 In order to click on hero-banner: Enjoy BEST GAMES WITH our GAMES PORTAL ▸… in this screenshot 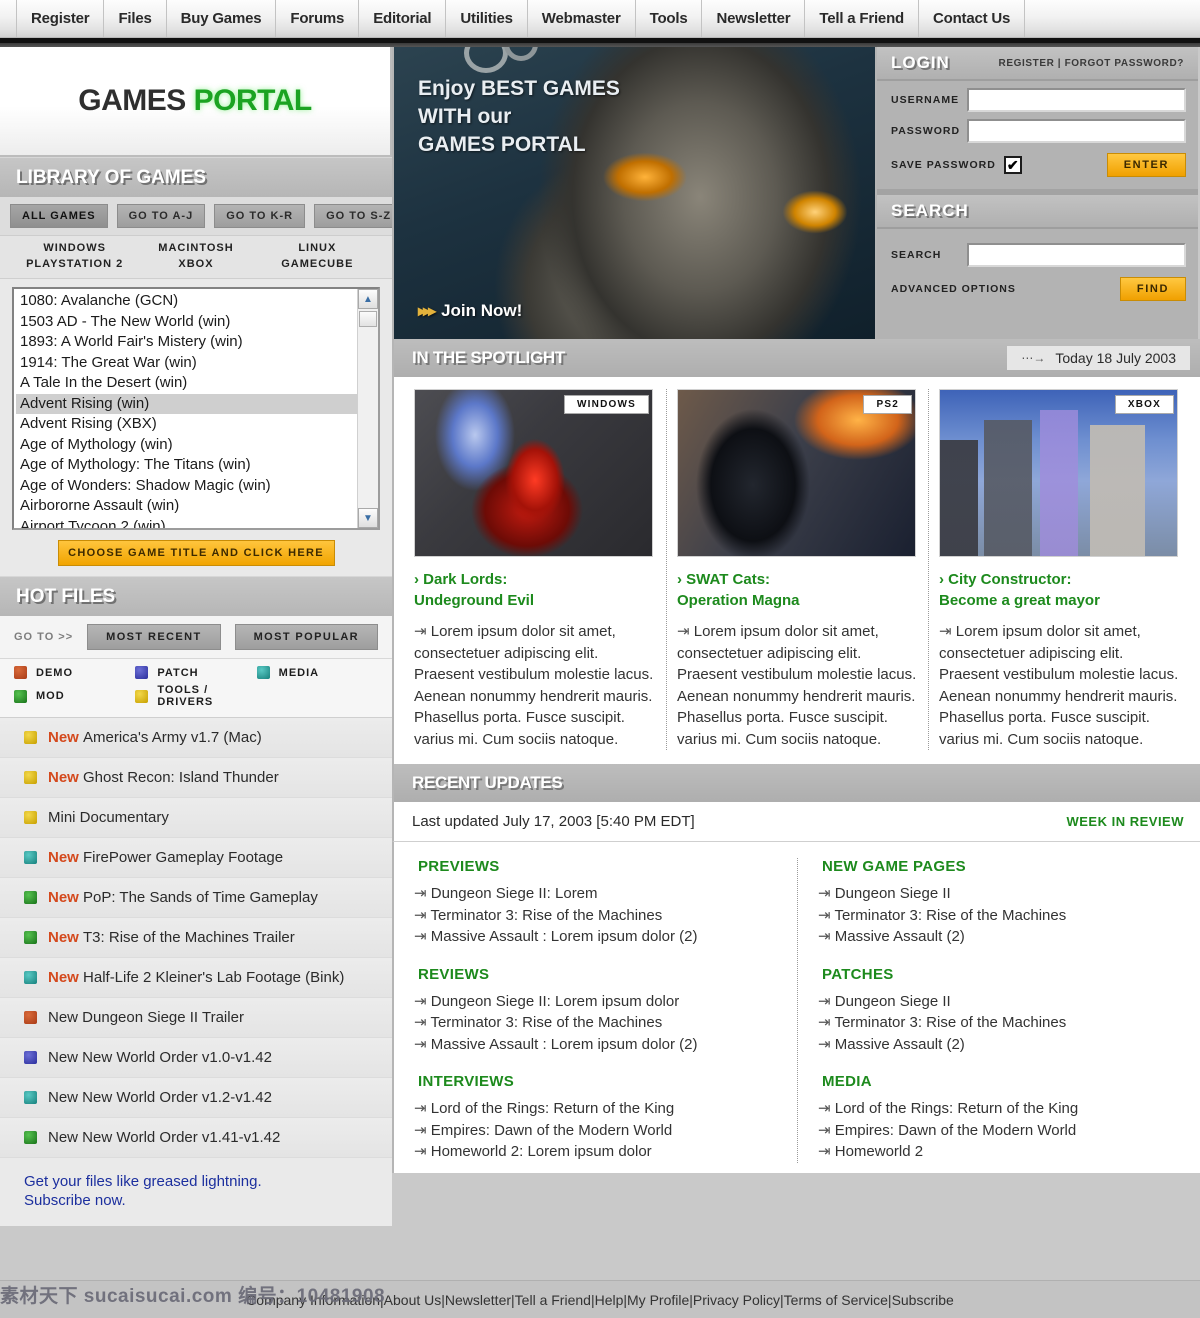, I will do `click(634, 193)`.